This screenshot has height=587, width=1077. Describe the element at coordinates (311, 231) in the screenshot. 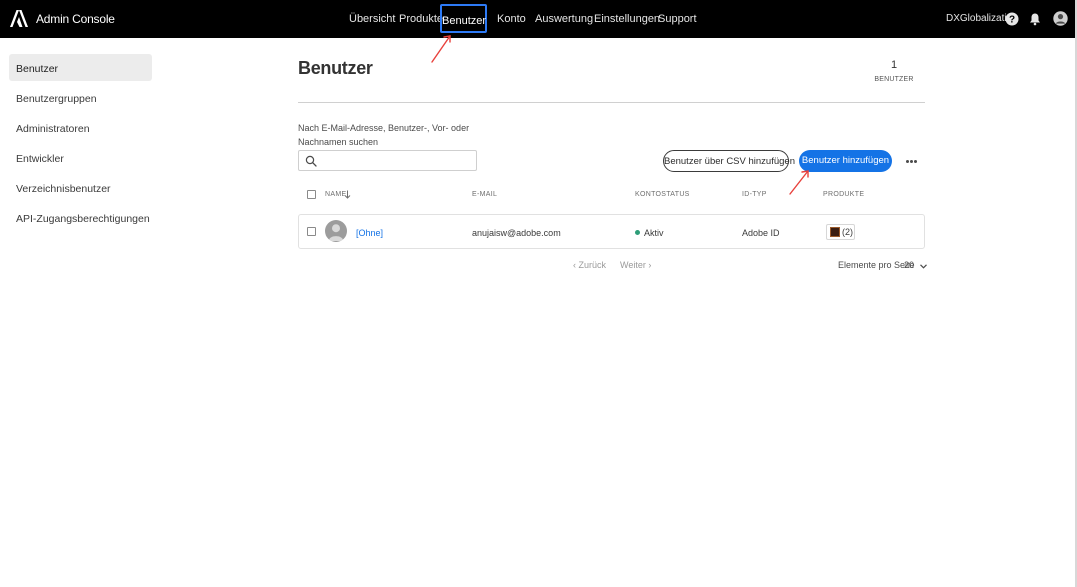

I see `row-checkbox` at that location.